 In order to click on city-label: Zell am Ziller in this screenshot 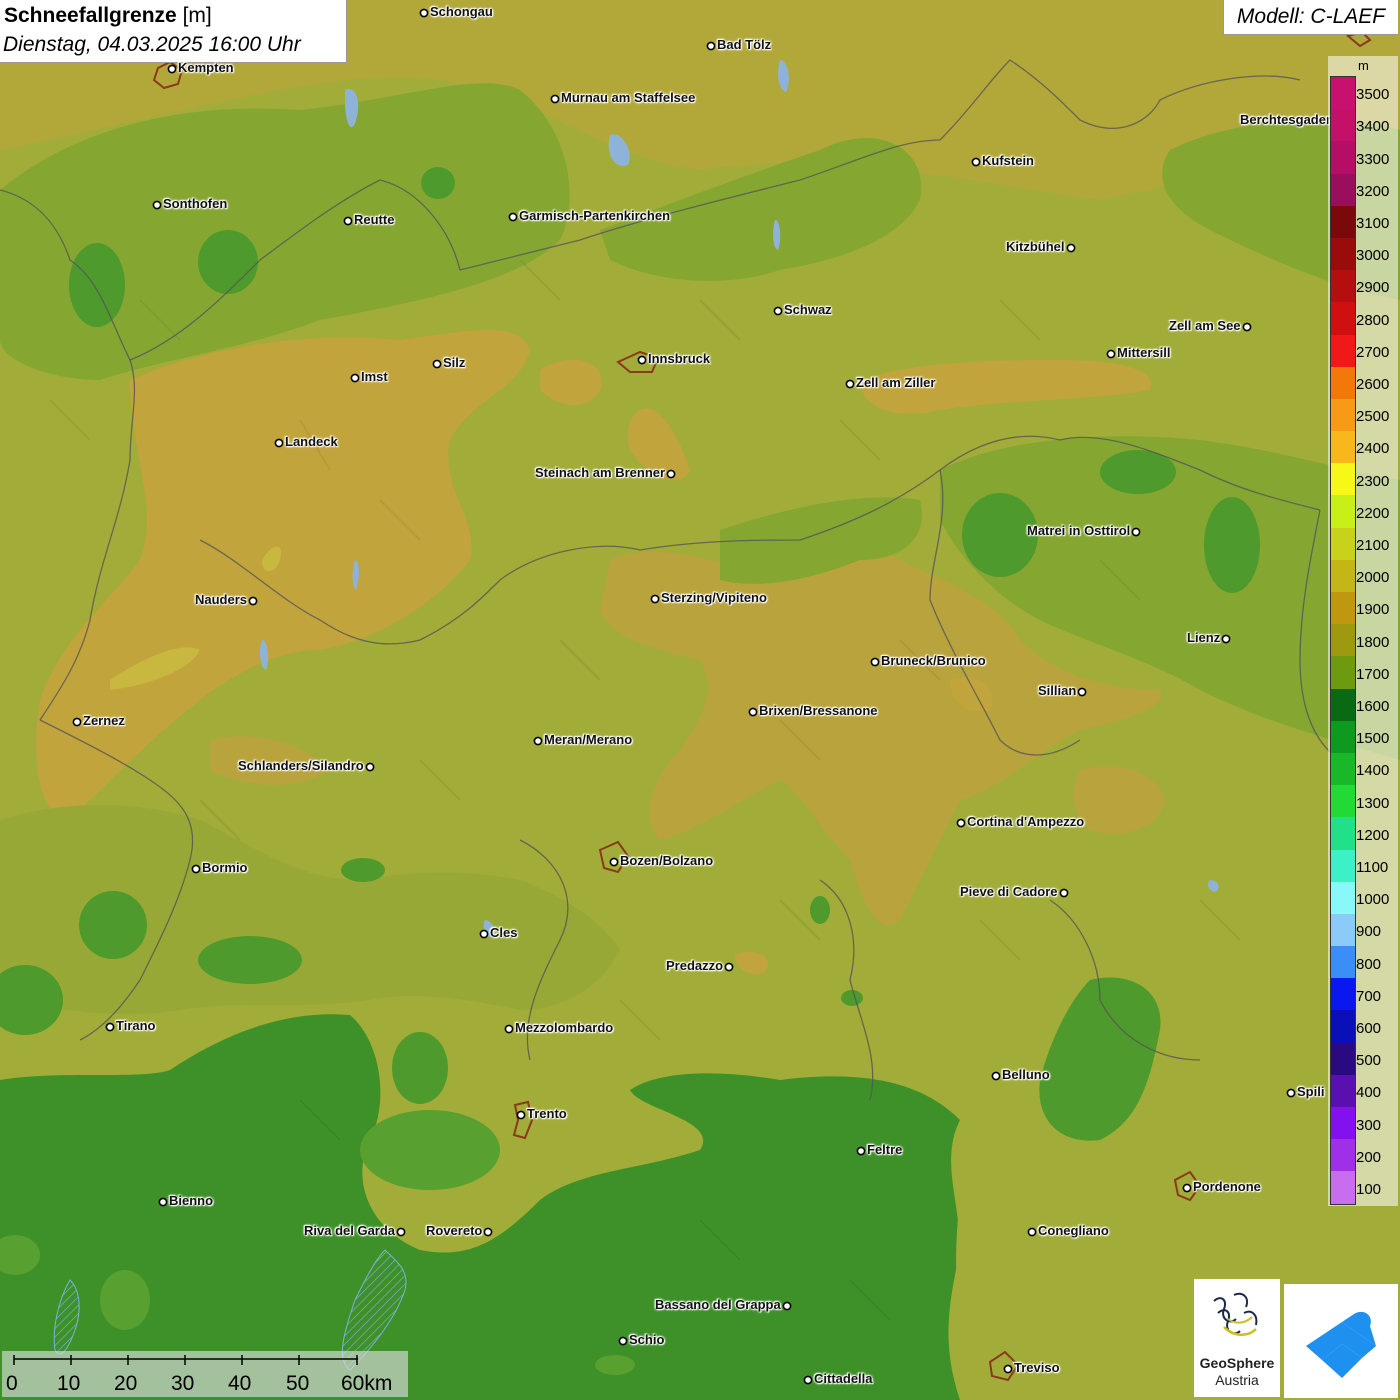, I will do `click(896, 382)`.